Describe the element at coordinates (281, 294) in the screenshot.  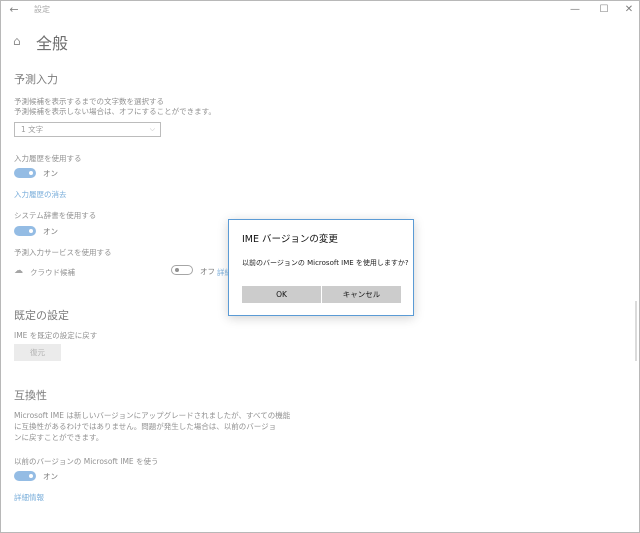
I see `ok-button: OK` at that location.